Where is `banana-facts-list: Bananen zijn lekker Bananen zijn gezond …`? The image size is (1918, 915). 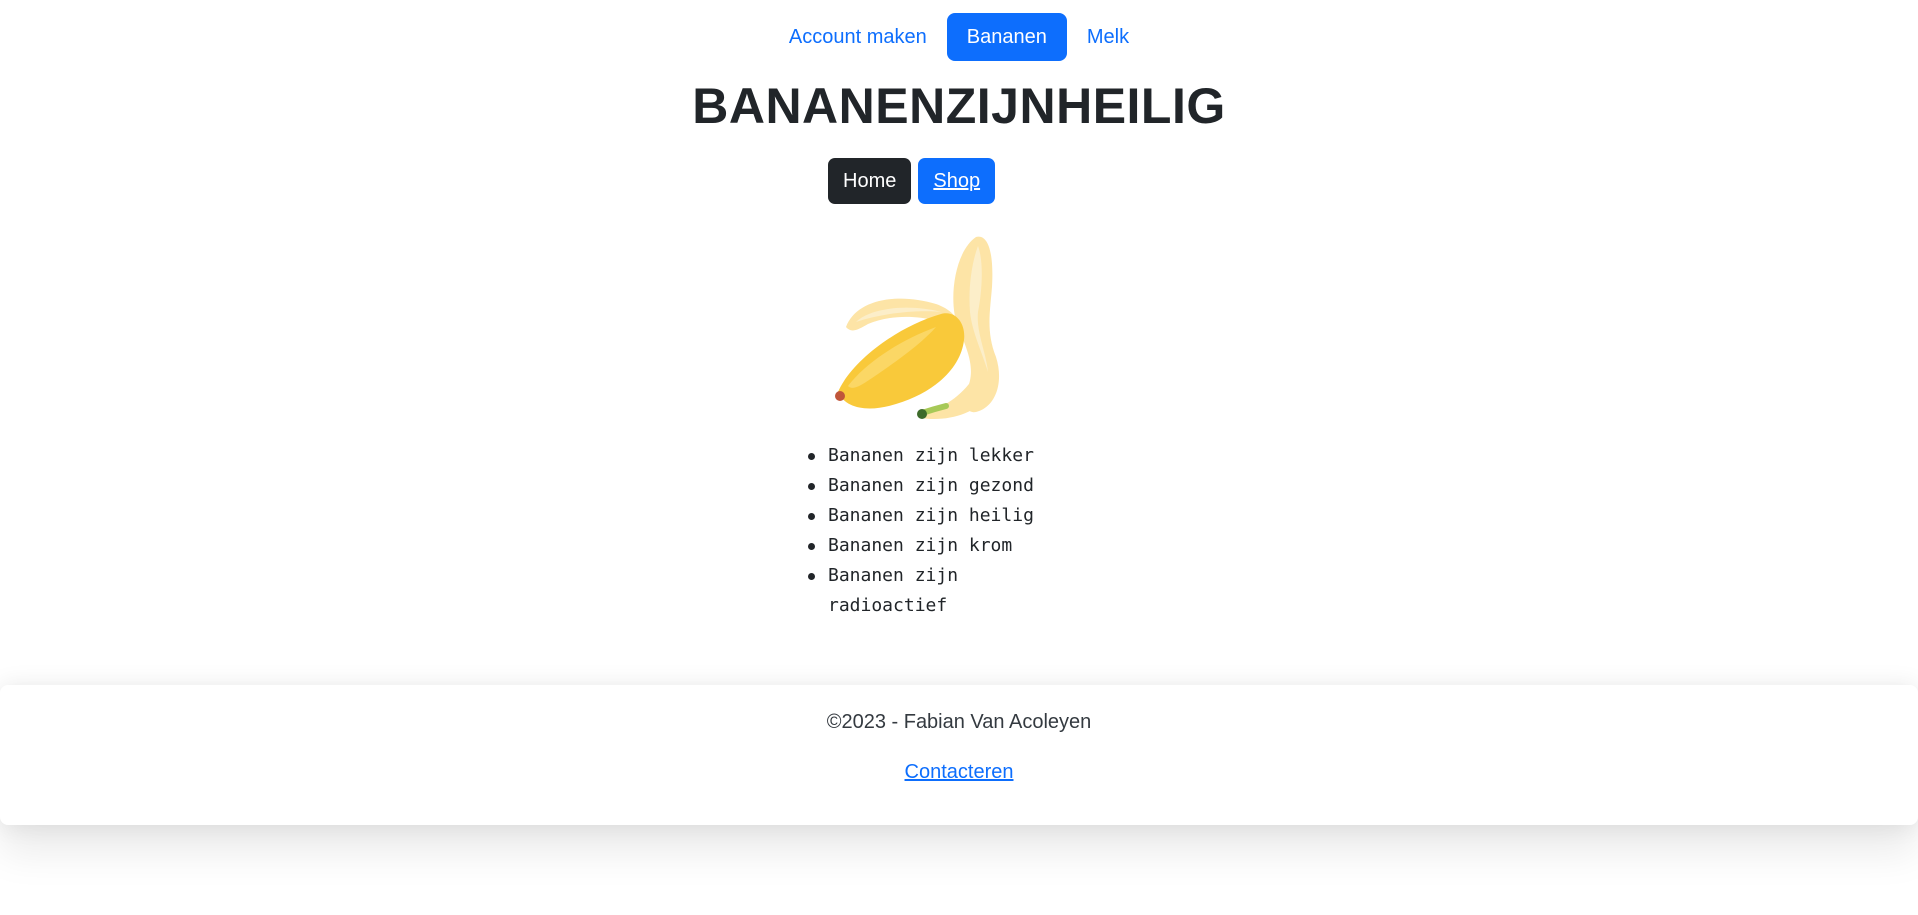 banana-facts-list: Bananen zijn lekker Bananen zijn gezond … is located at coordinates (933, 531).